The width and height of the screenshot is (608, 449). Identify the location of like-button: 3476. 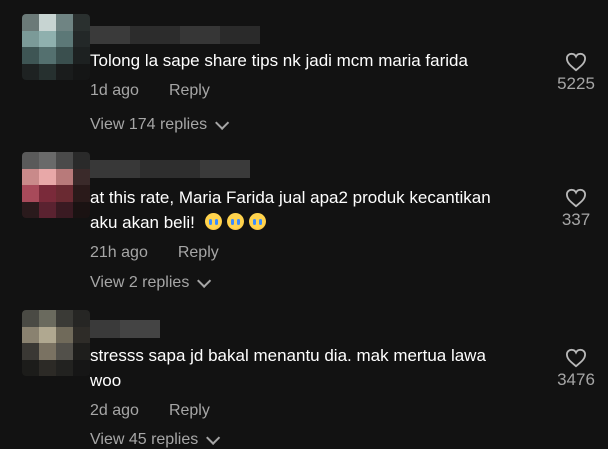
(576, 369).